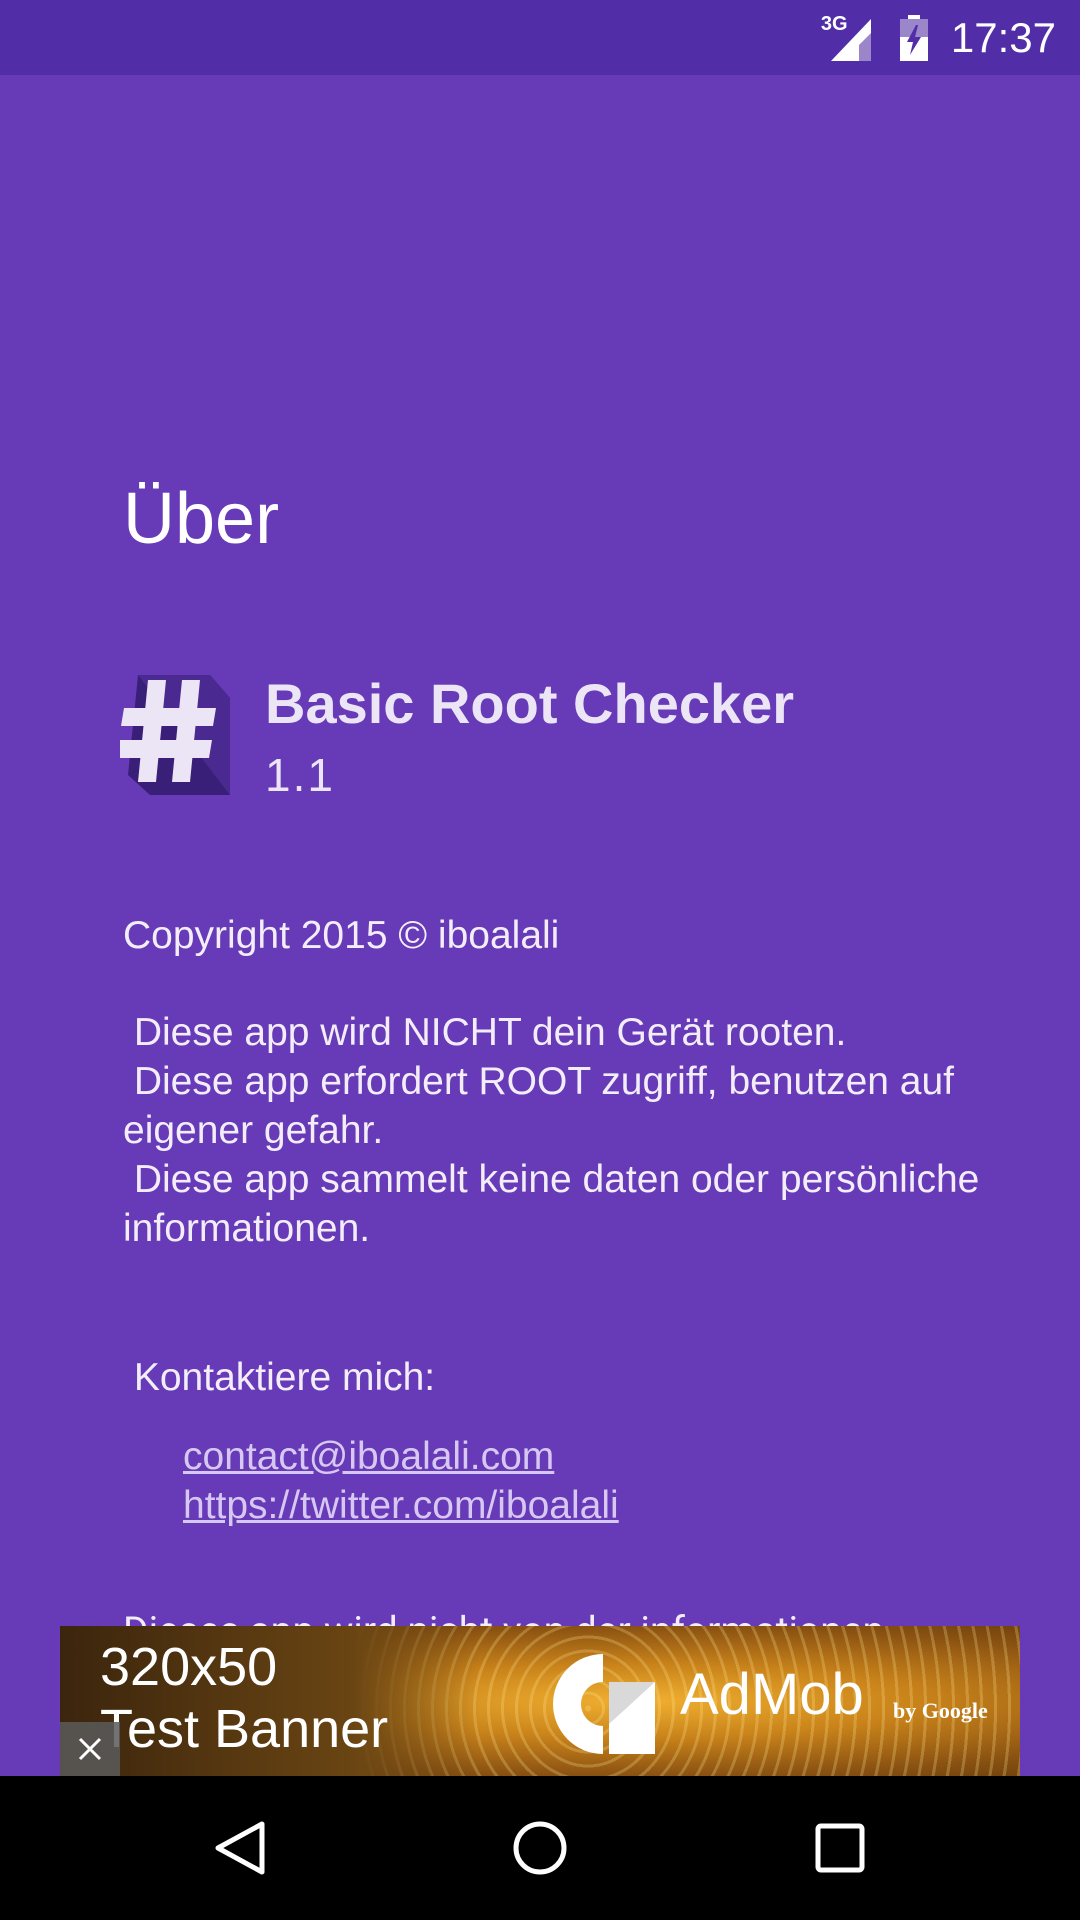  Describe the element at coordinates (772, 1694) in the screenshot. I see `ad-brand: AdMob` at that location.